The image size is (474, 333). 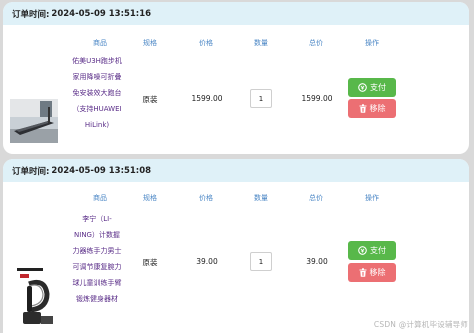 What do you see at coordinates (97, 267) in the screenshot?
I see `product-name-line: 可调节康复腕力` at bounding box center [97, 267].